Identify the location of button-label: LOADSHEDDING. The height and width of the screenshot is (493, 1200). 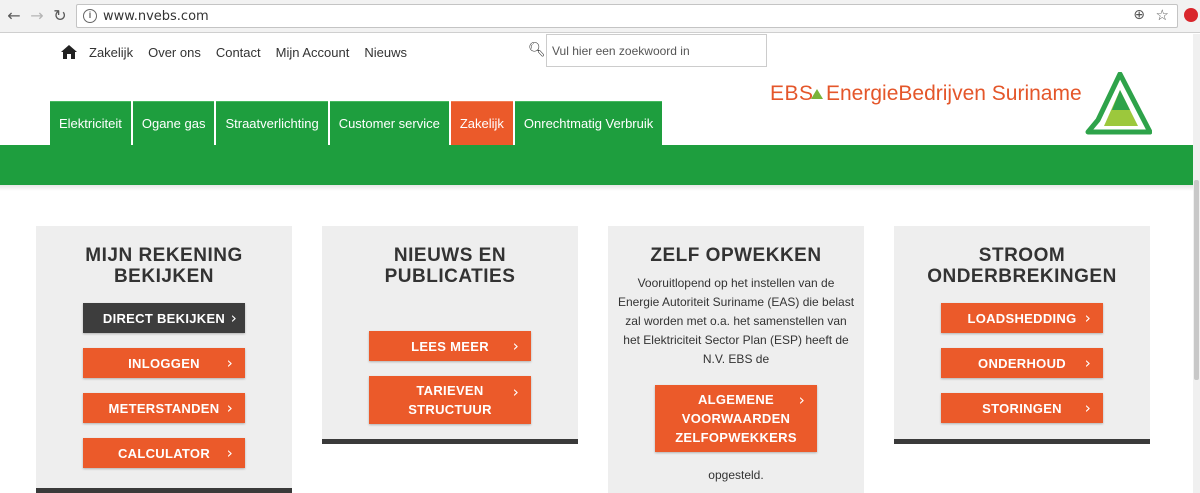
(1022, 318).